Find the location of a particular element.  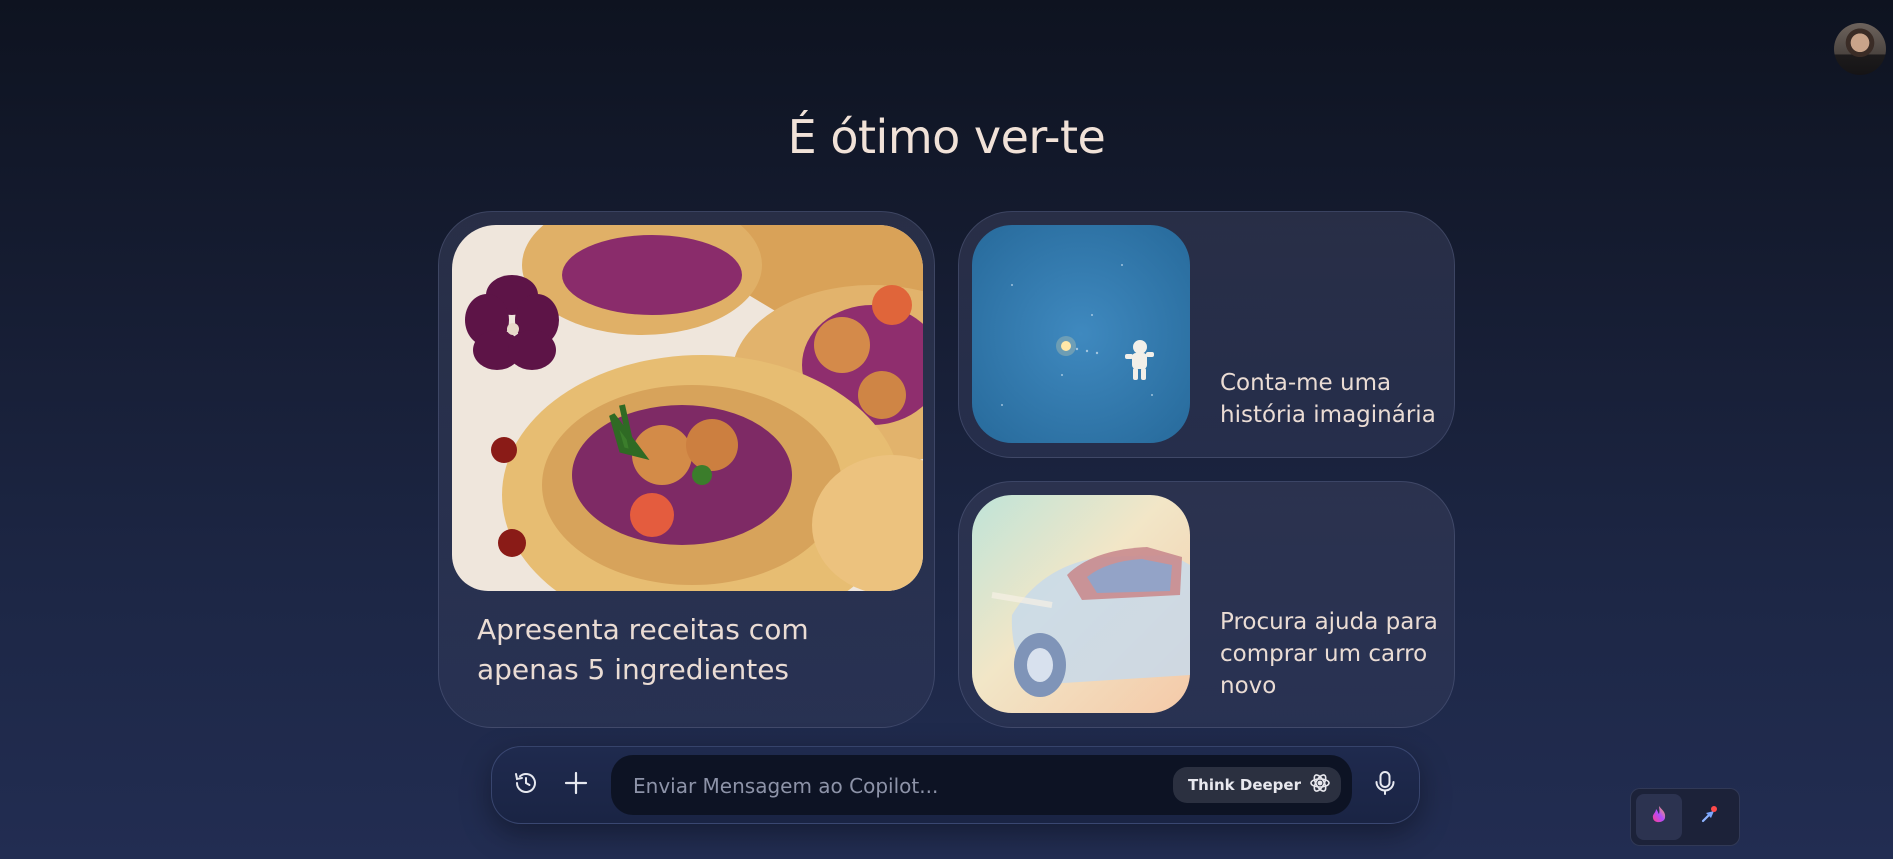

history-clock-icon is located at coordinates (526, 785).